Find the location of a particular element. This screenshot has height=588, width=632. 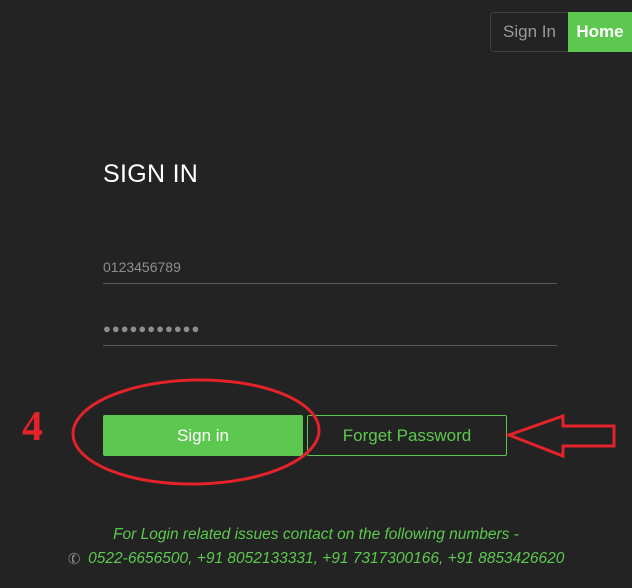

nav-home-button: Home is located at coordinates (600, 32).